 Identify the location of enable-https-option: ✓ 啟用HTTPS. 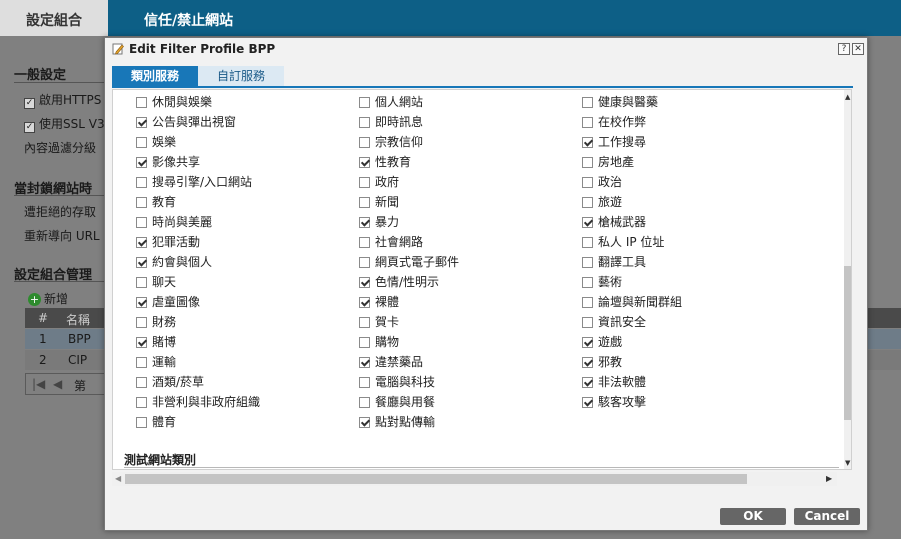
(62, 100).